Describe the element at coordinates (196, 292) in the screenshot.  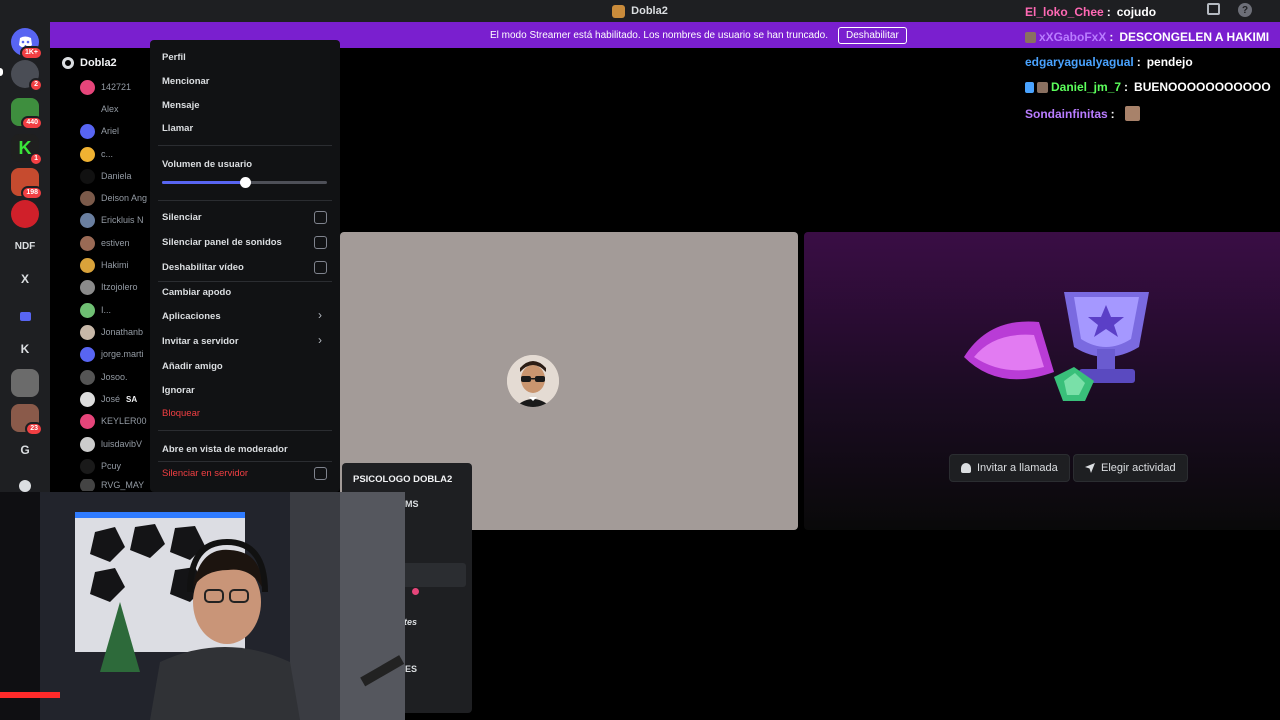
I see `menu-item-change-nickname: Cambiar apodo` at that location.